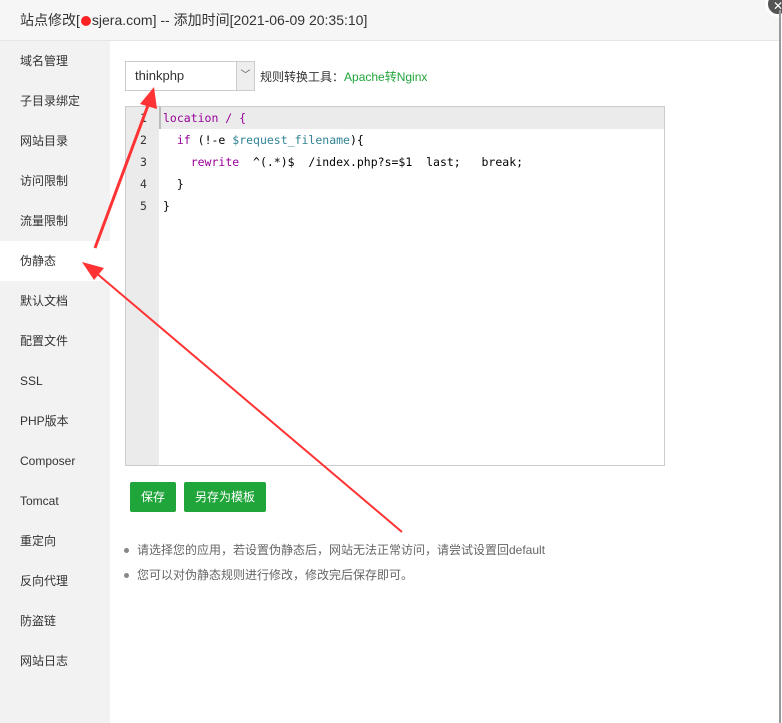 The width and height of the screenshot is (782, 723). Describe the element at coordinates (143, 162) in the screenshot. I see `line-number: 3` at that location.